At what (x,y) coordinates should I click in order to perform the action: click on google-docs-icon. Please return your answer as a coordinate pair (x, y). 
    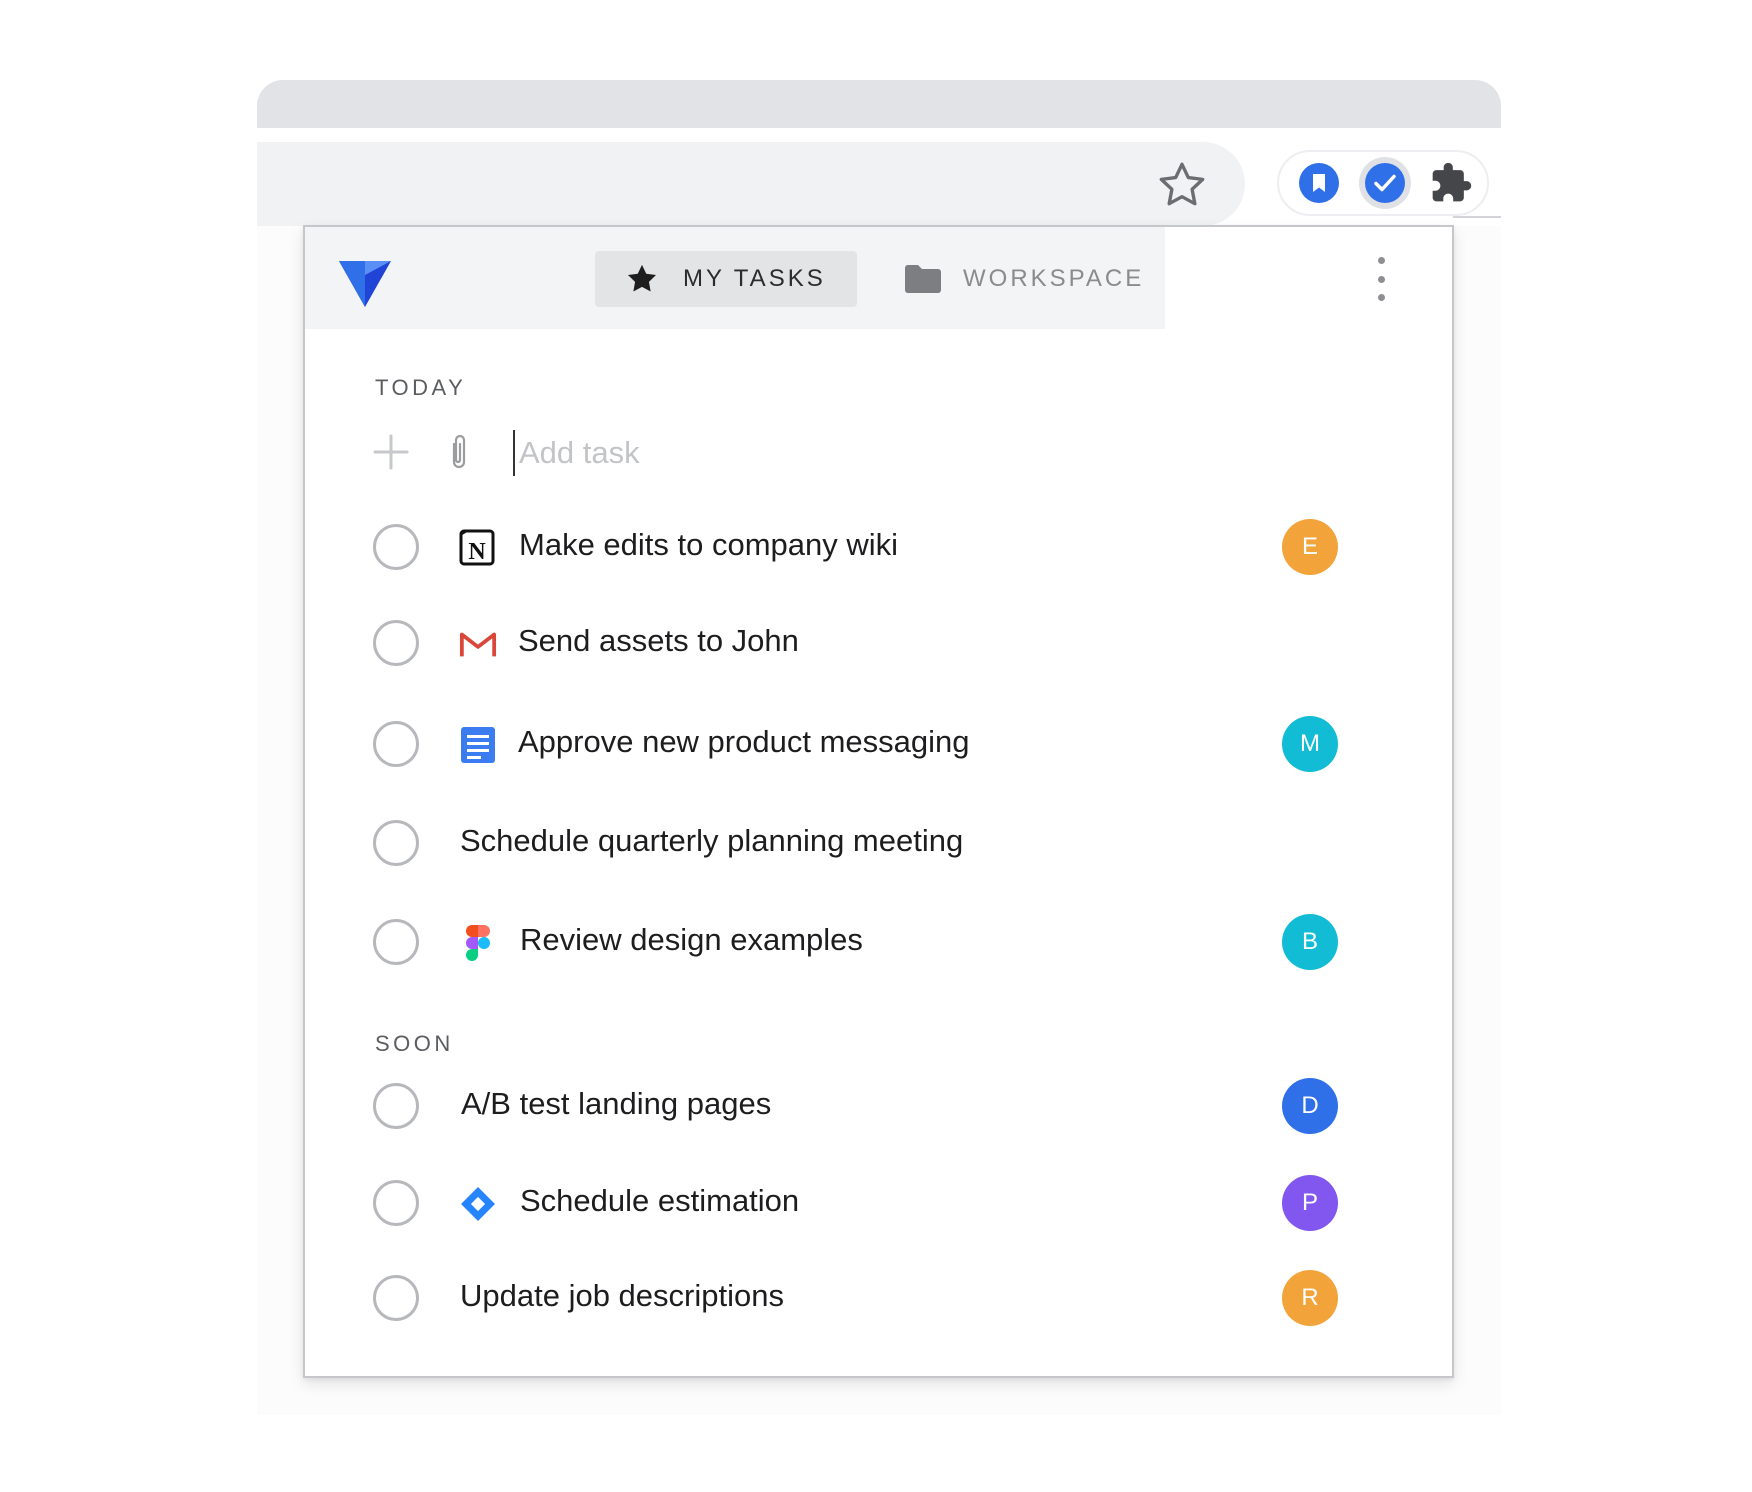
    Looking at the image, I should click on (478, 745).